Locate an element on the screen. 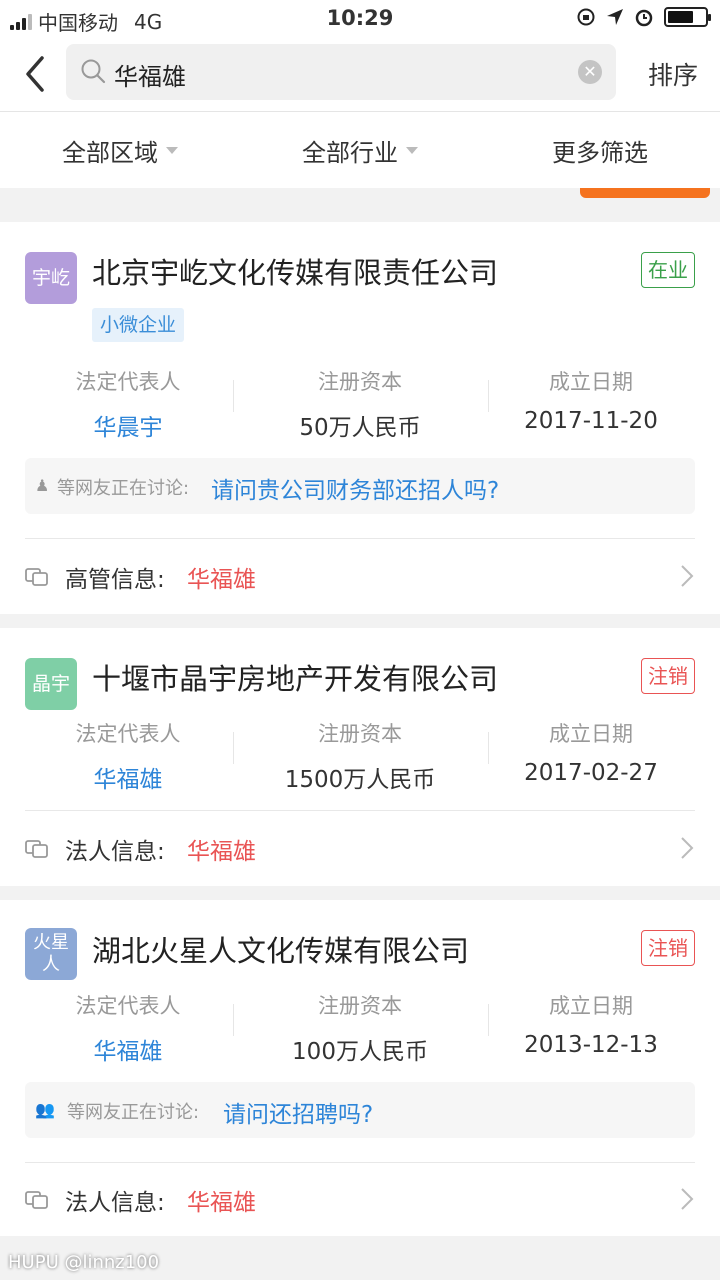  logo-text: 火星人 is located at coordinates (51, 953).